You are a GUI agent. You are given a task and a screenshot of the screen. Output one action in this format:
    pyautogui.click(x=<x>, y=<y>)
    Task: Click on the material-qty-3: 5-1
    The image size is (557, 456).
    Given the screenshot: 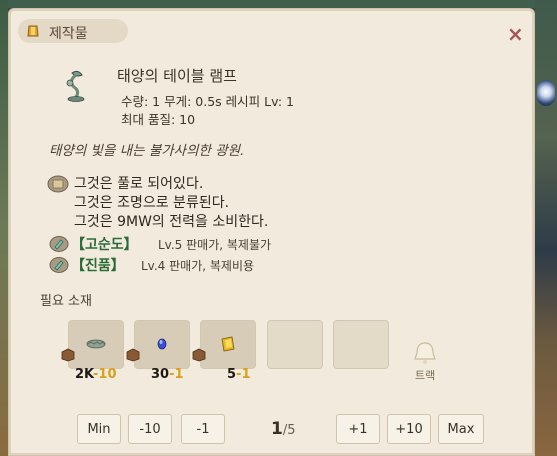 What is the action you would take?
    pyautogui.click(x=239, y=374)
    